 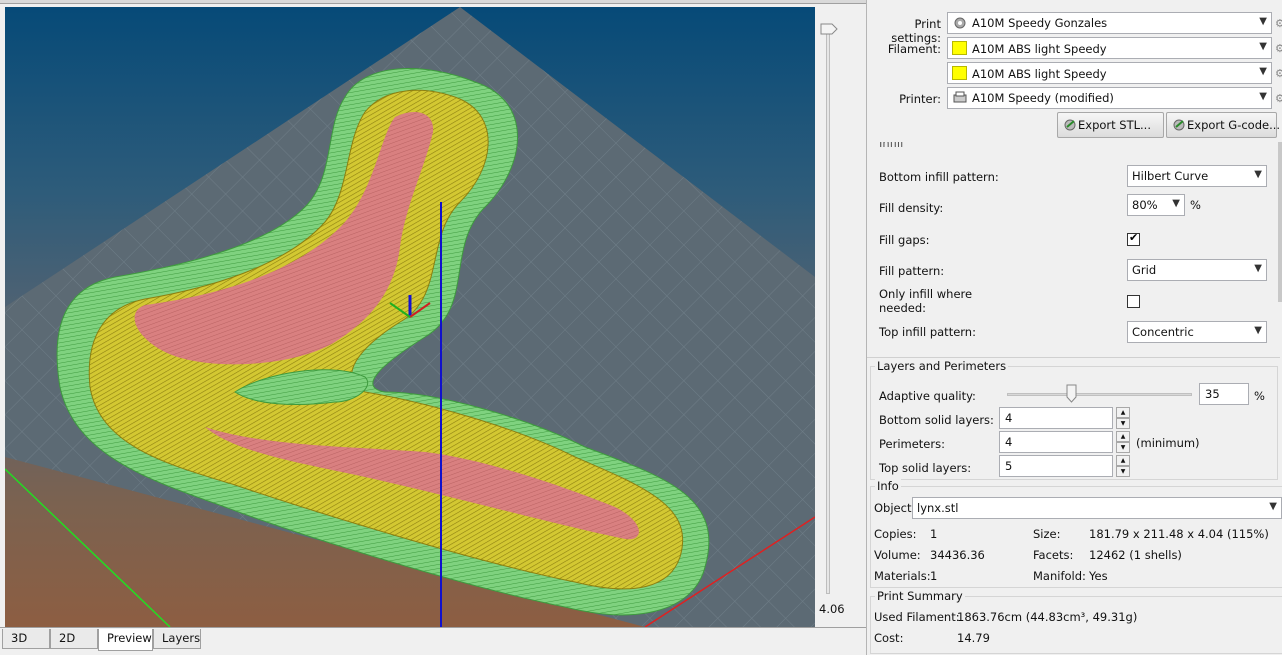 What do you see at coordinates (1133, 238) in the screenshot?
I see `fill-gaps-checkbox` at bounding box center [1133, 238].